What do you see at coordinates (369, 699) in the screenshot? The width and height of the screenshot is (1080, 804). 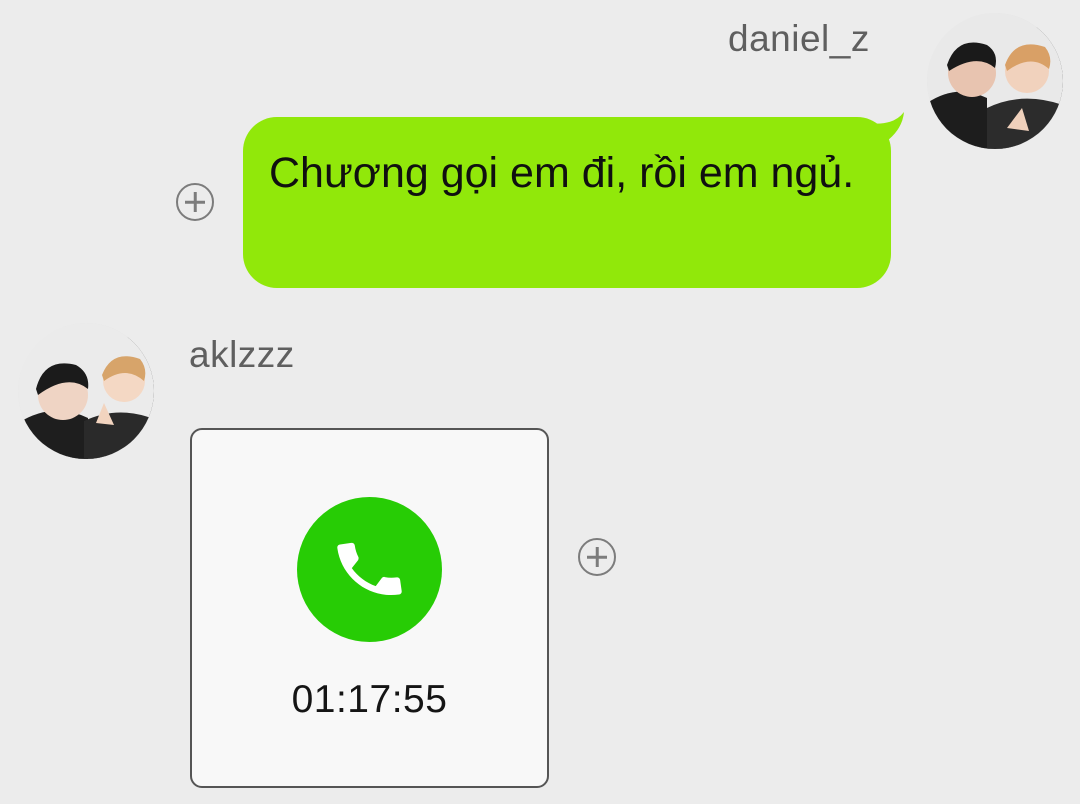 I see `call-duration: 01:17:55` at bounding box center [369, 699].